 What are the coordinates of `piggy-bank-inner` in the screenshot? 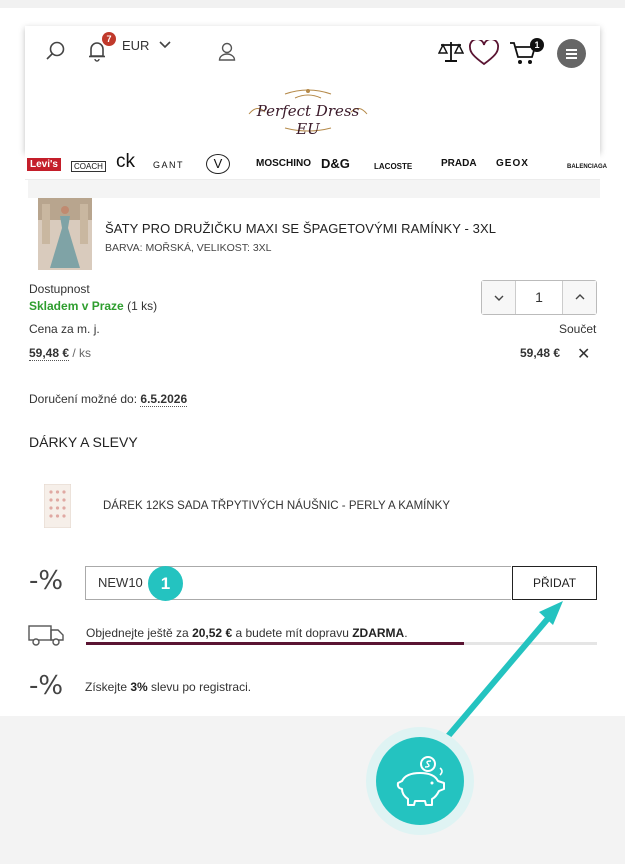 It's located at (420, 781).